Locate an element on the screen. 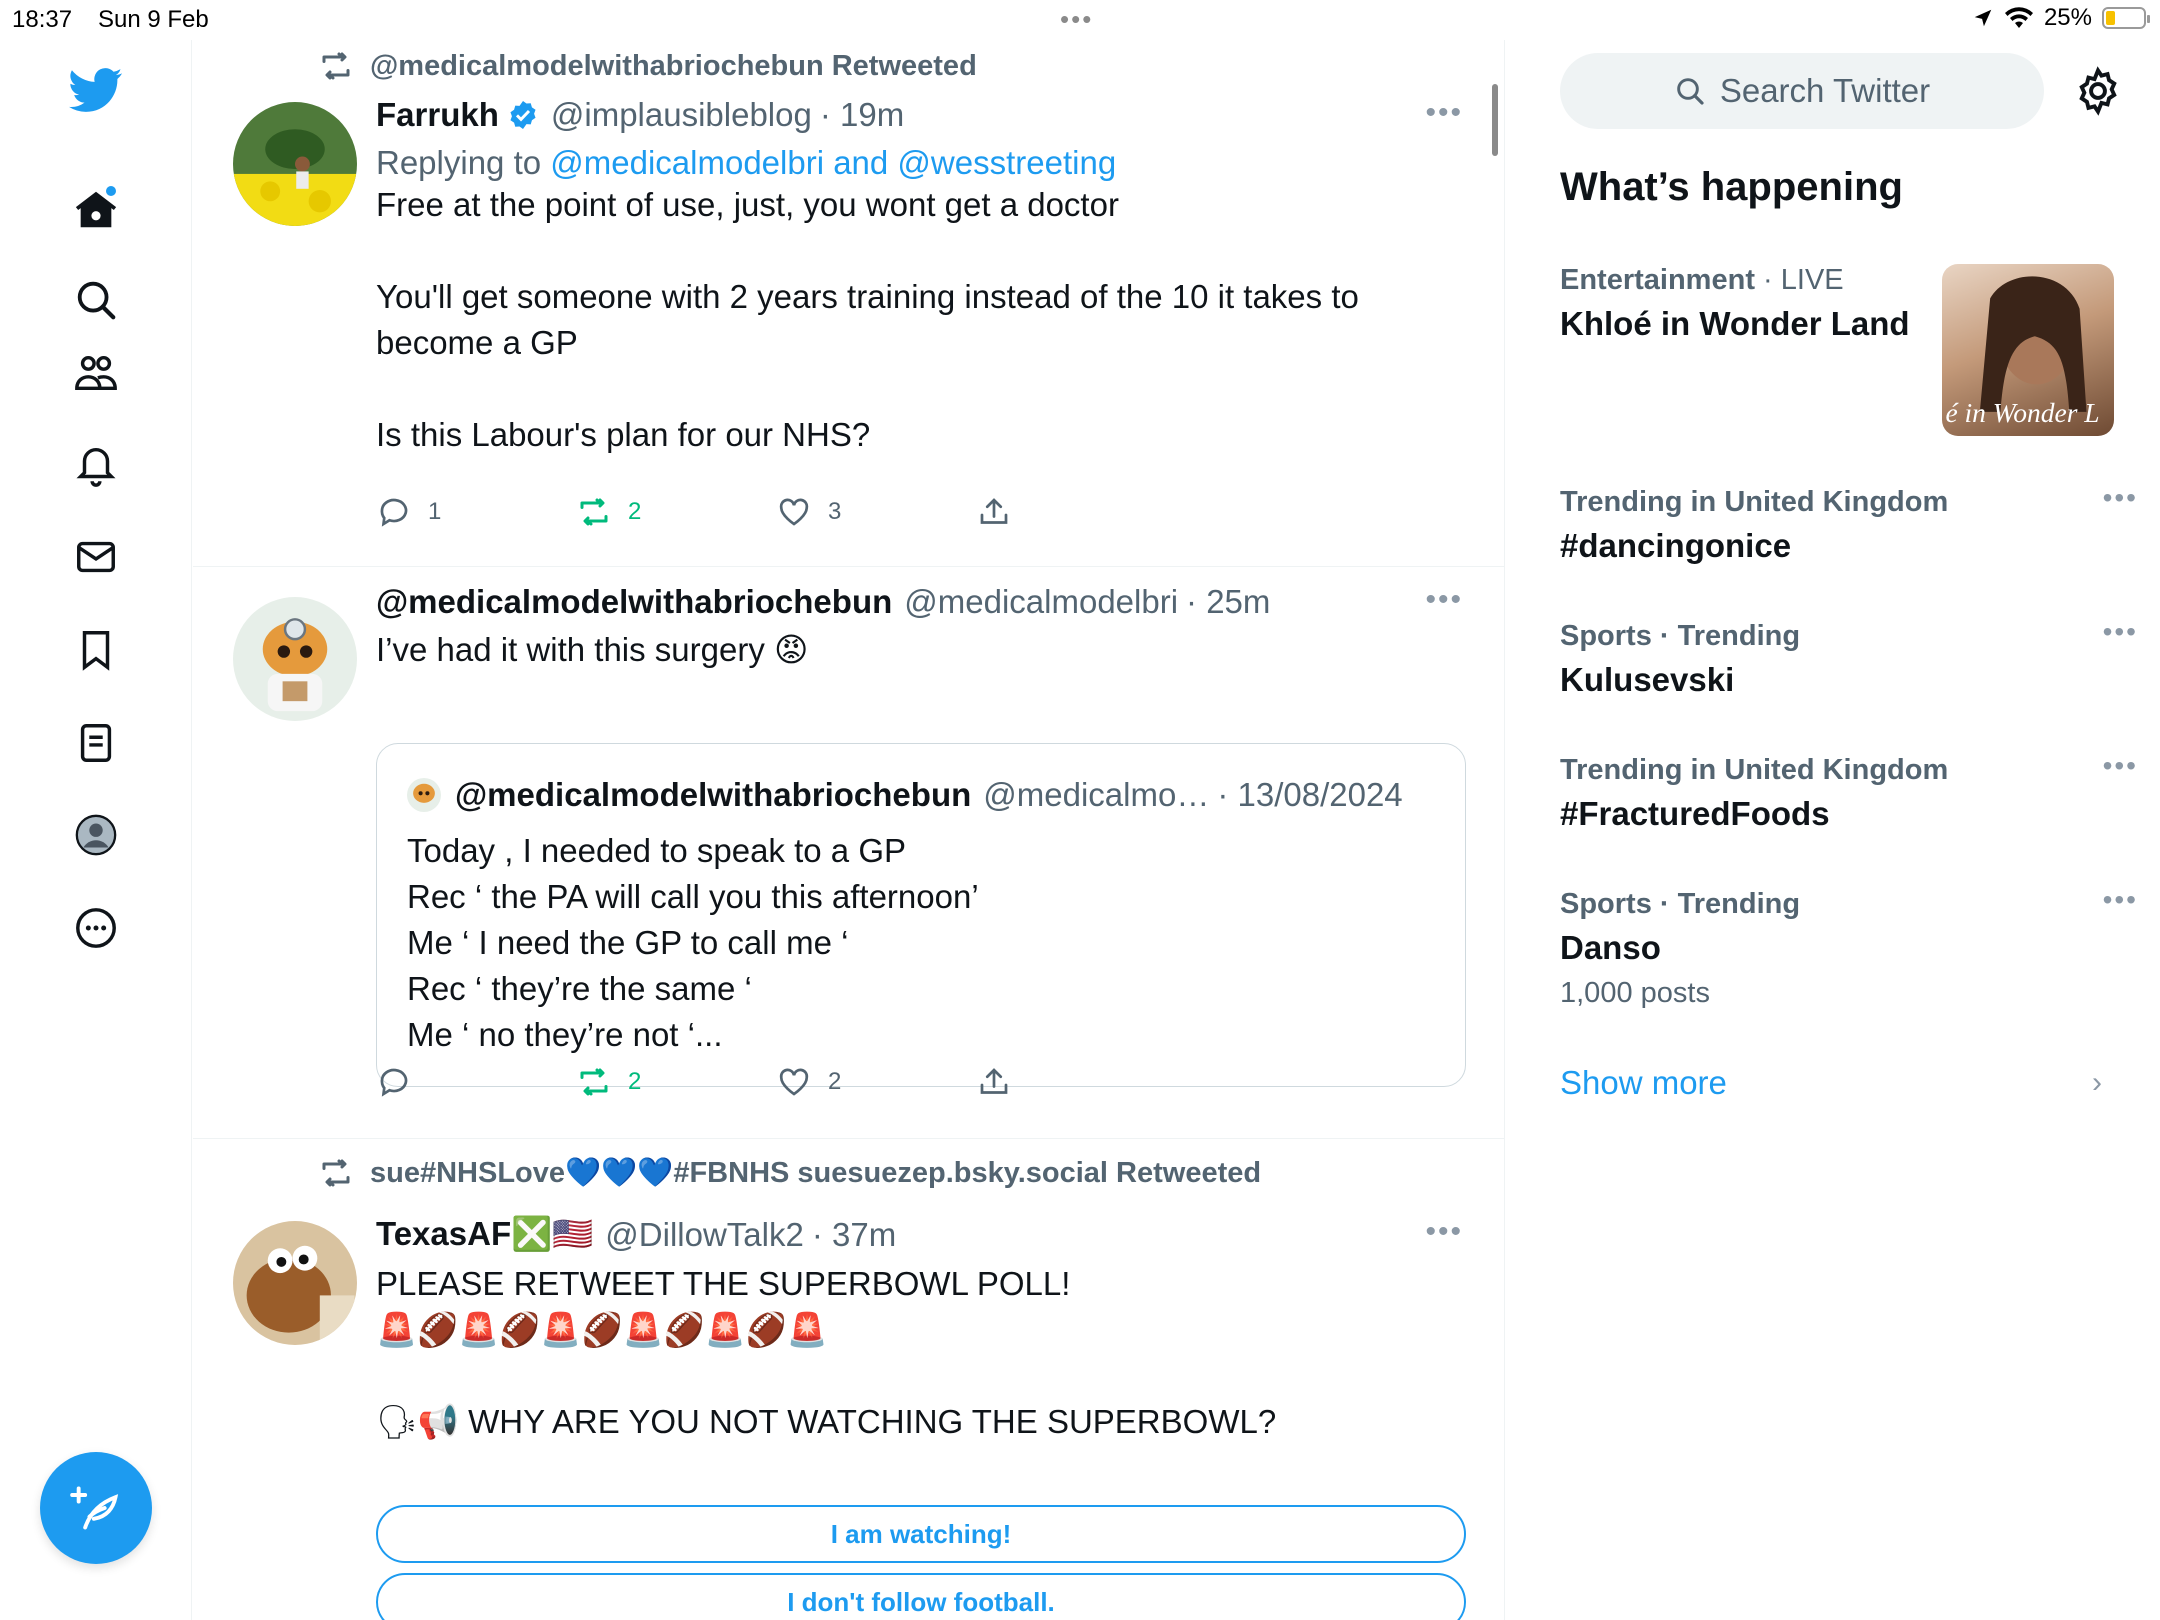 The width and height of the screenshot is (2160, 1620). wifi-icon is located at coordinates (2018, 18).